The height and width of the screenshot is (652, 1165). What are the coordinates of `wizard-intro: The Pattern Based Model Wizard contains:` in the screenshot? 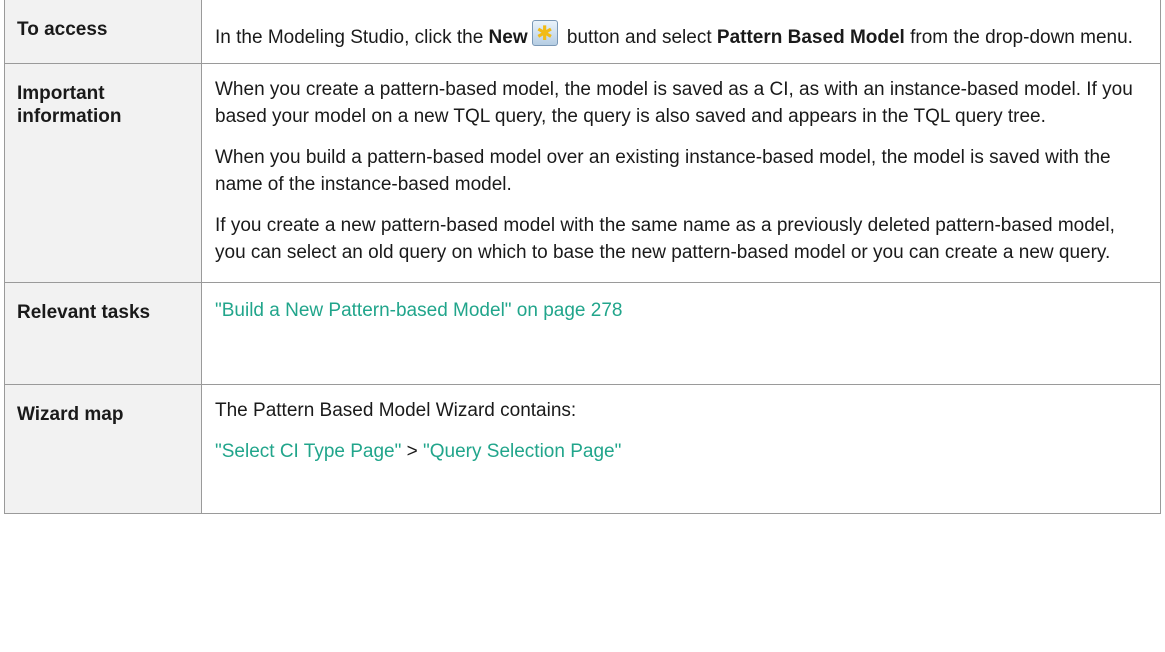 It's located at (396, 410).